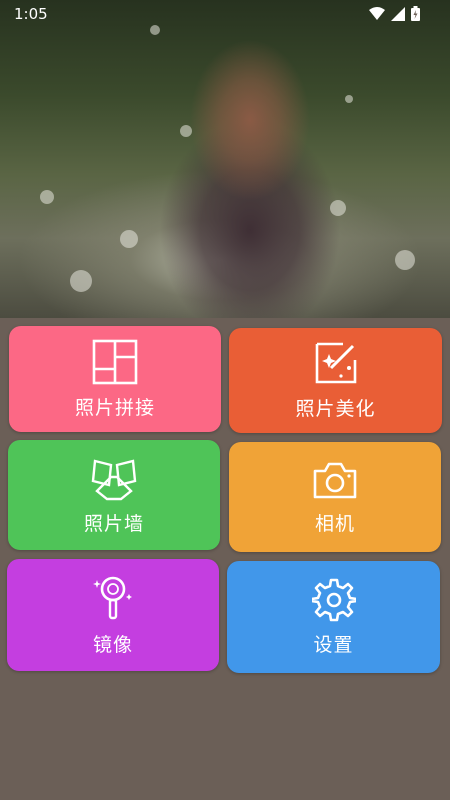  What do you see at coordinates (398, 13) in the screenshot?
I see `signal-icon` at bounding box center [398, 13].